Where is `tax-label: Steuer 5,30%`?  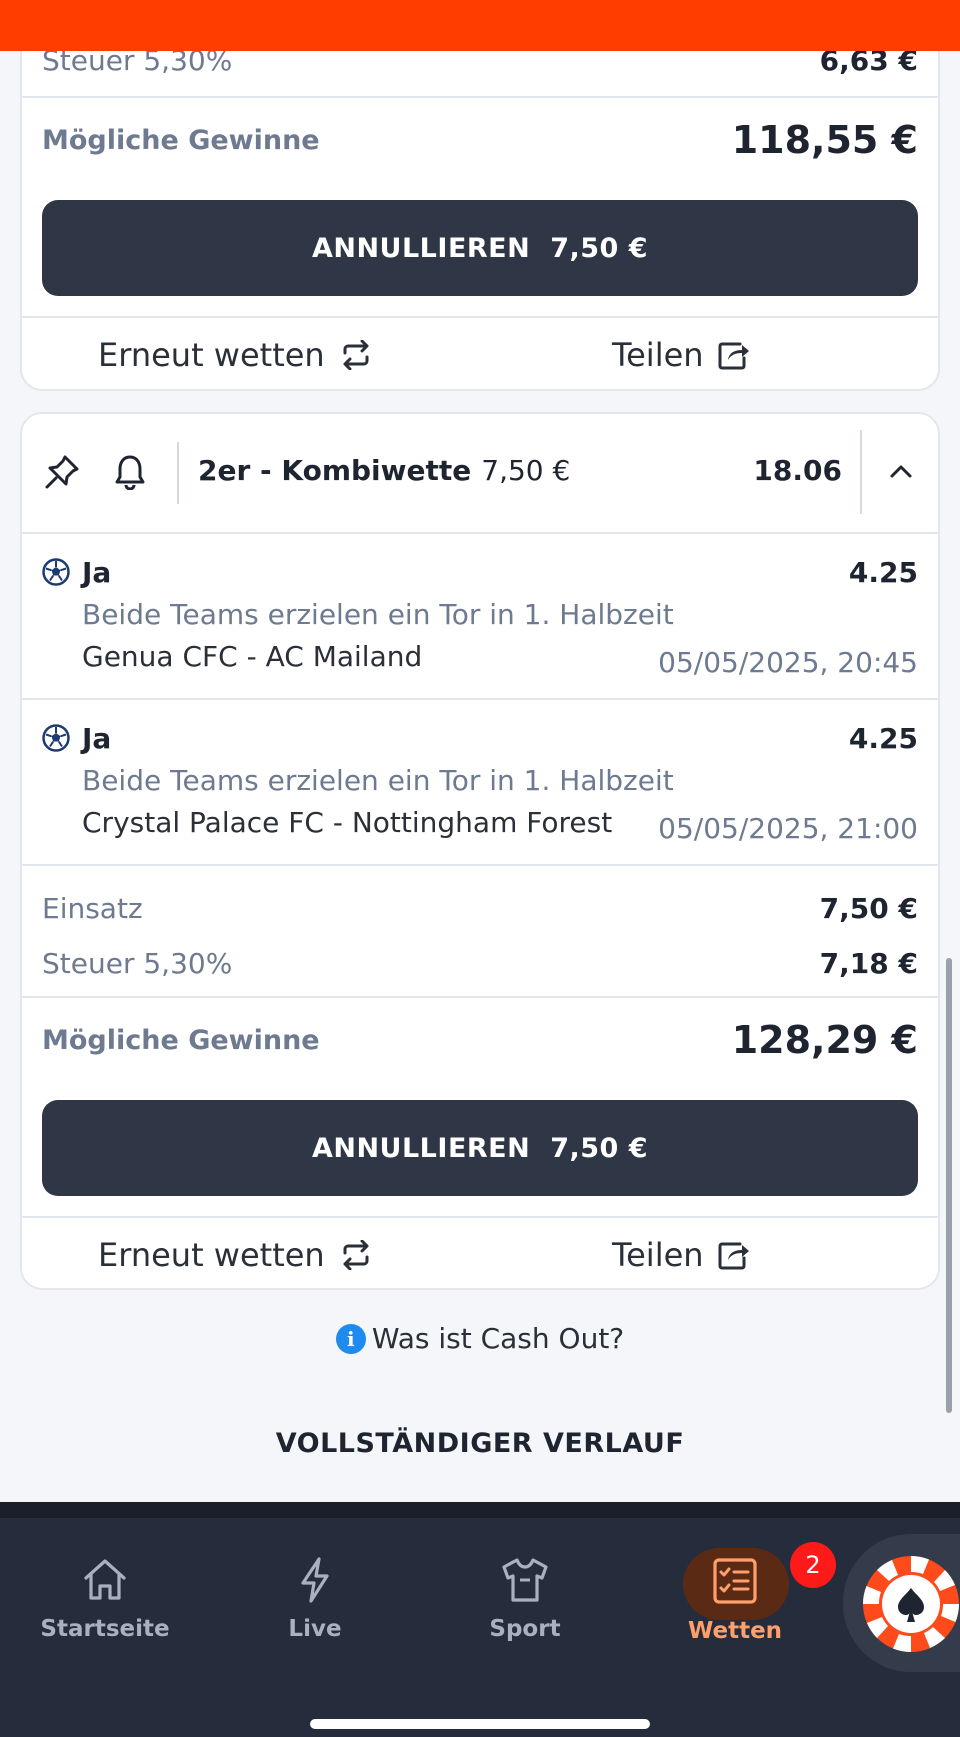
tax-label: Steuer 5,30% is located at coordinates (137, 963).